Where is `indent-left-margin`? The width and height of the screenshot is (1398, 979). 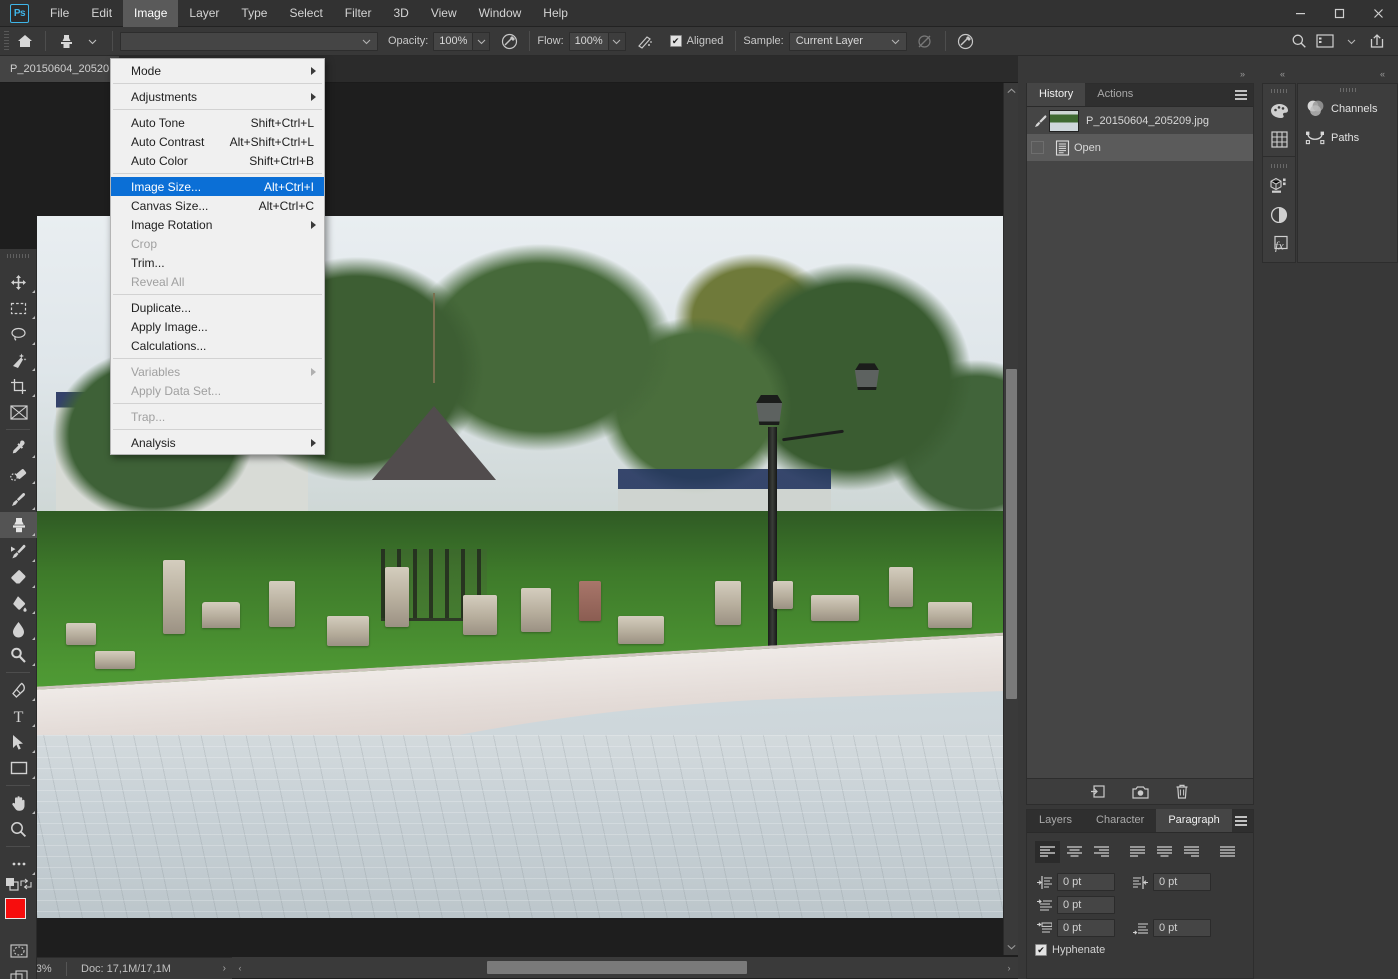
indent-left-margin is located at coordinates (1086, 882).